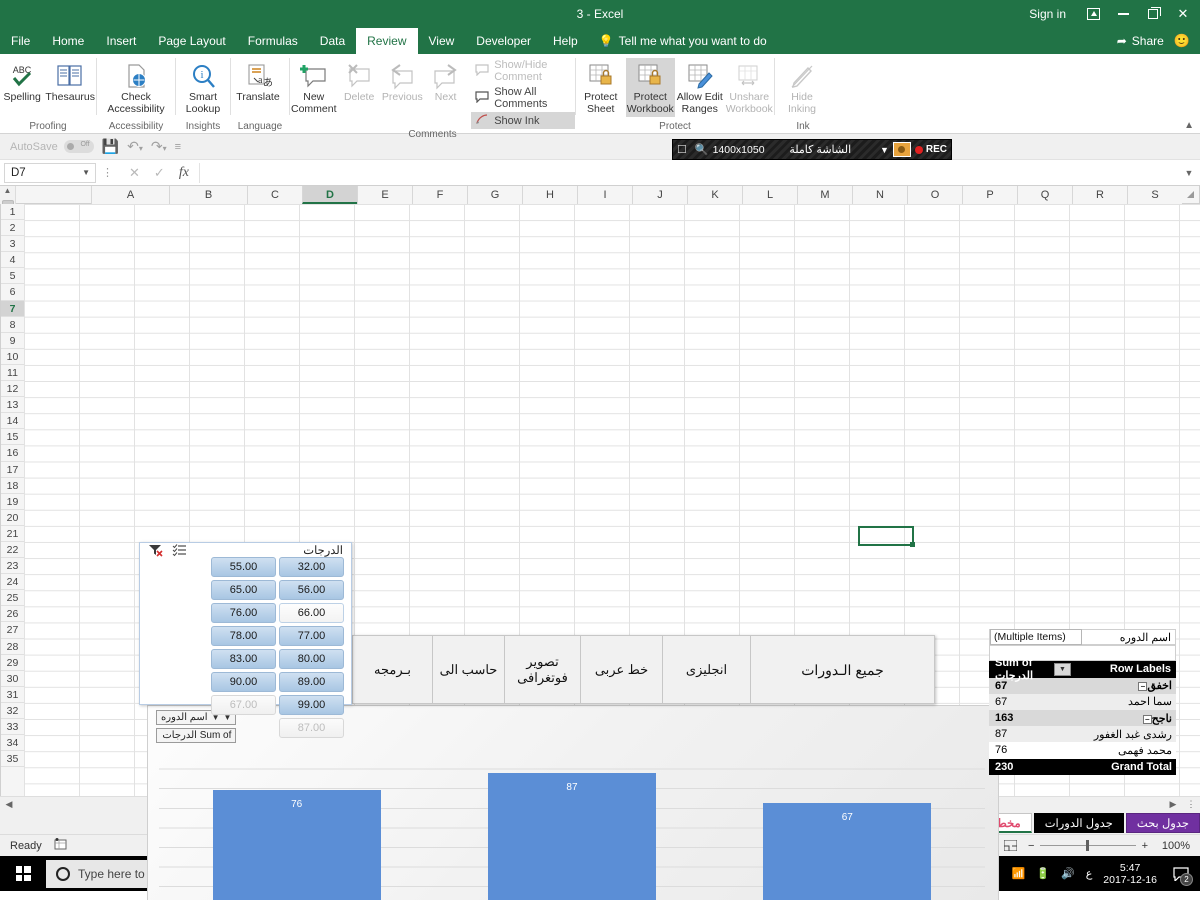 This screenshot has height=900, width=1200. Describe the element at coordinates (678, 41) in the screenshot. I see `tell-me-box: 💡 Tell me what you want to do` at that location.